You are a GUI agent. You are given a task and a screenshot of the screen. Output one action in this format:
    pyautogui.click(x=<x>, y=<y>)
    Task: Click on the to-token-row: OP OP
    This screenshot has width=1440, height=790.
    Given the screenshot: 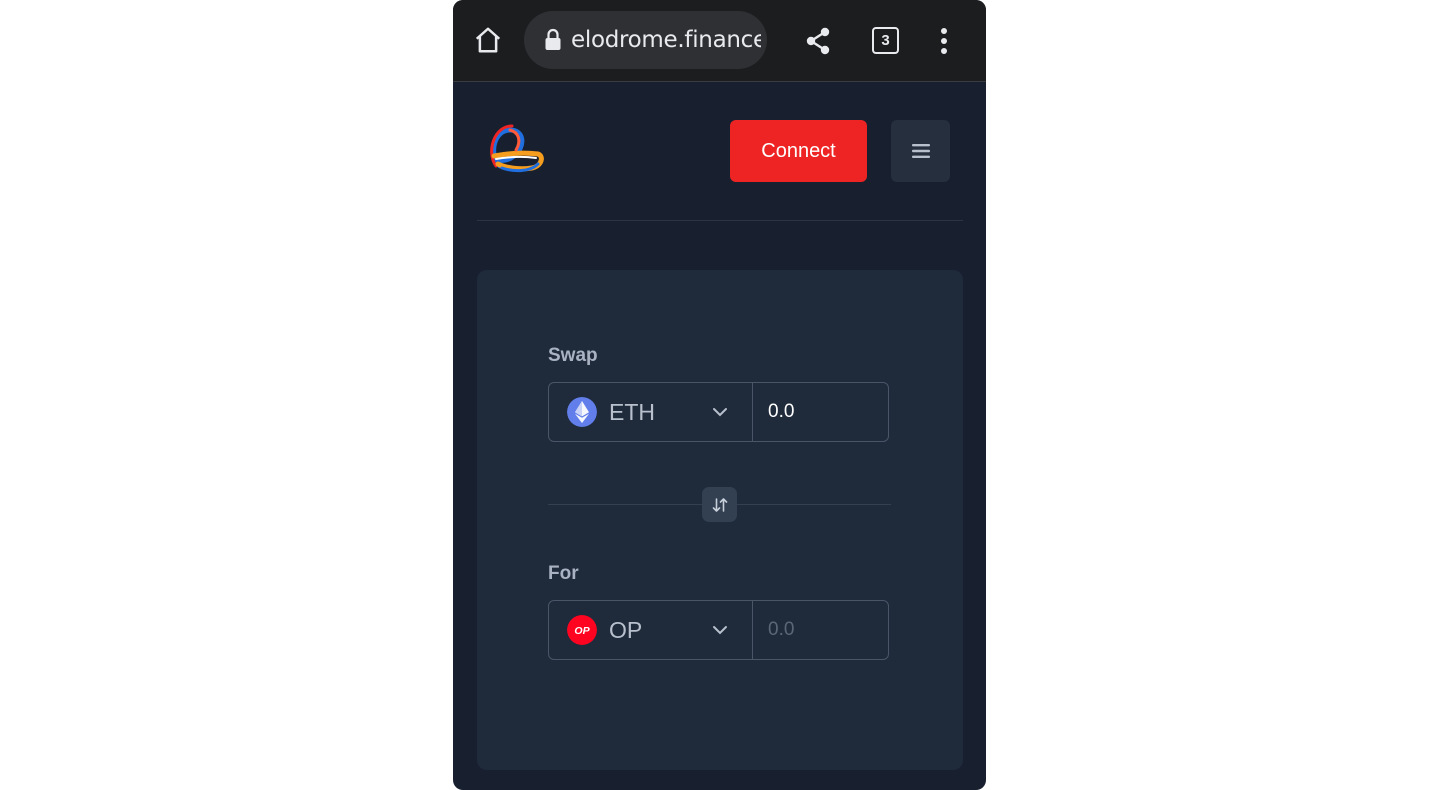 What is the action you would take?
    pyautogui.click(x=718, y=630)
    